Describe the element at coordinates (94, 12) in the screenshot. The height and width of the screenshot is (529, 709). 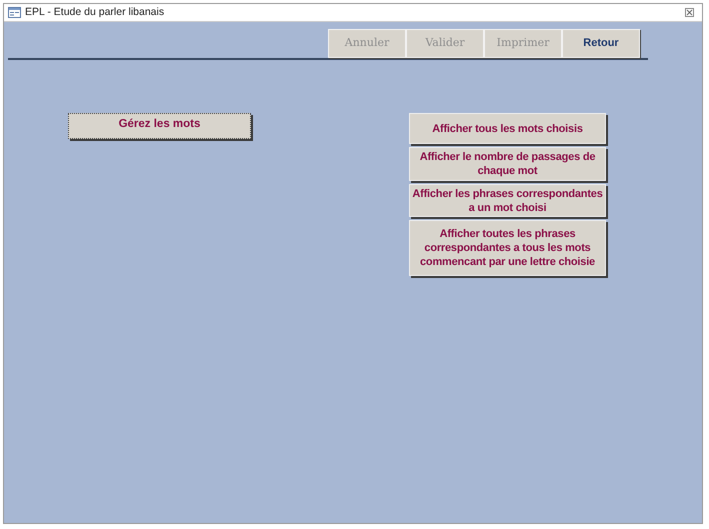
I see `window-title: EPL - Etude du parler libanais` at that location.